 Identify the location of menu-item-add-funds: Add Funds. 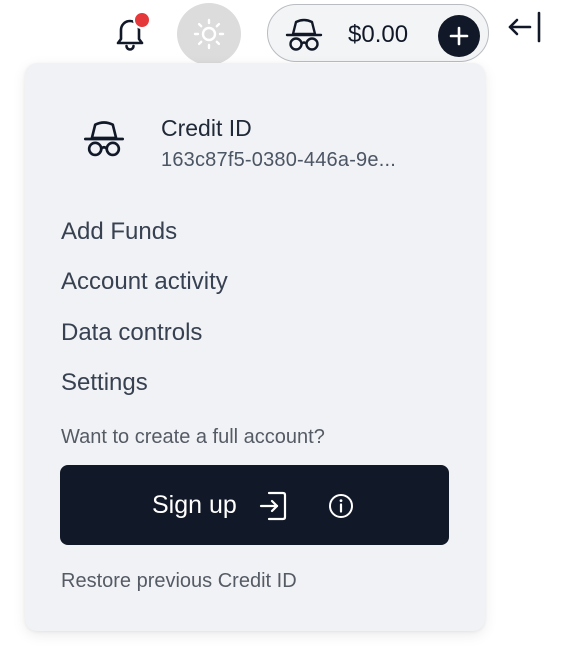
(119, 232).